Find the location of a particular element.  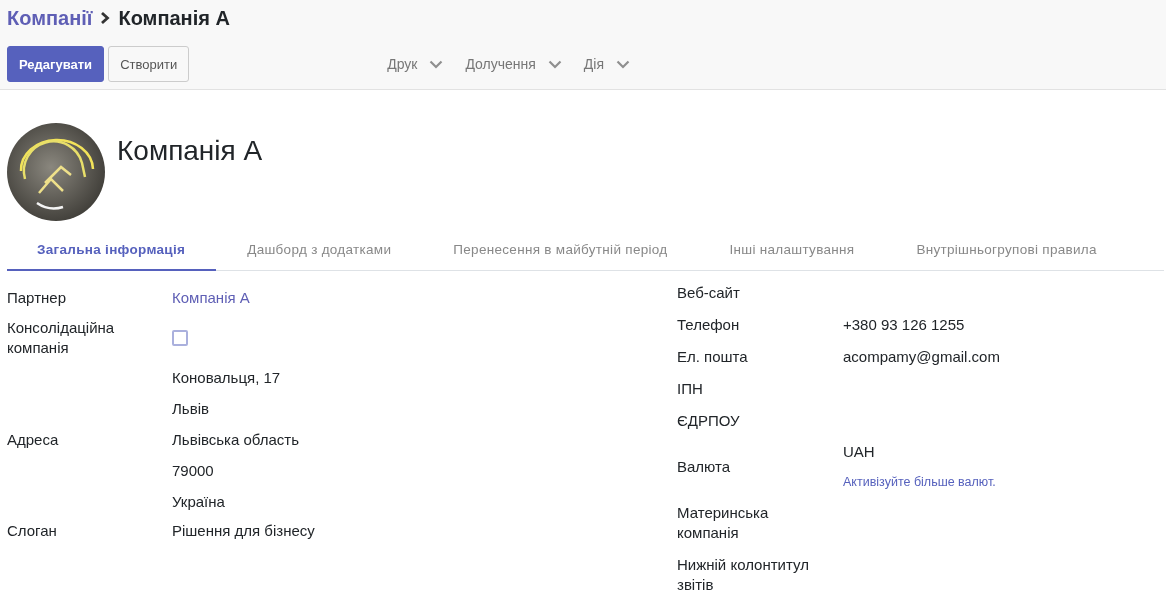

record-title: Компанія А is located at coordinates (190, 151).